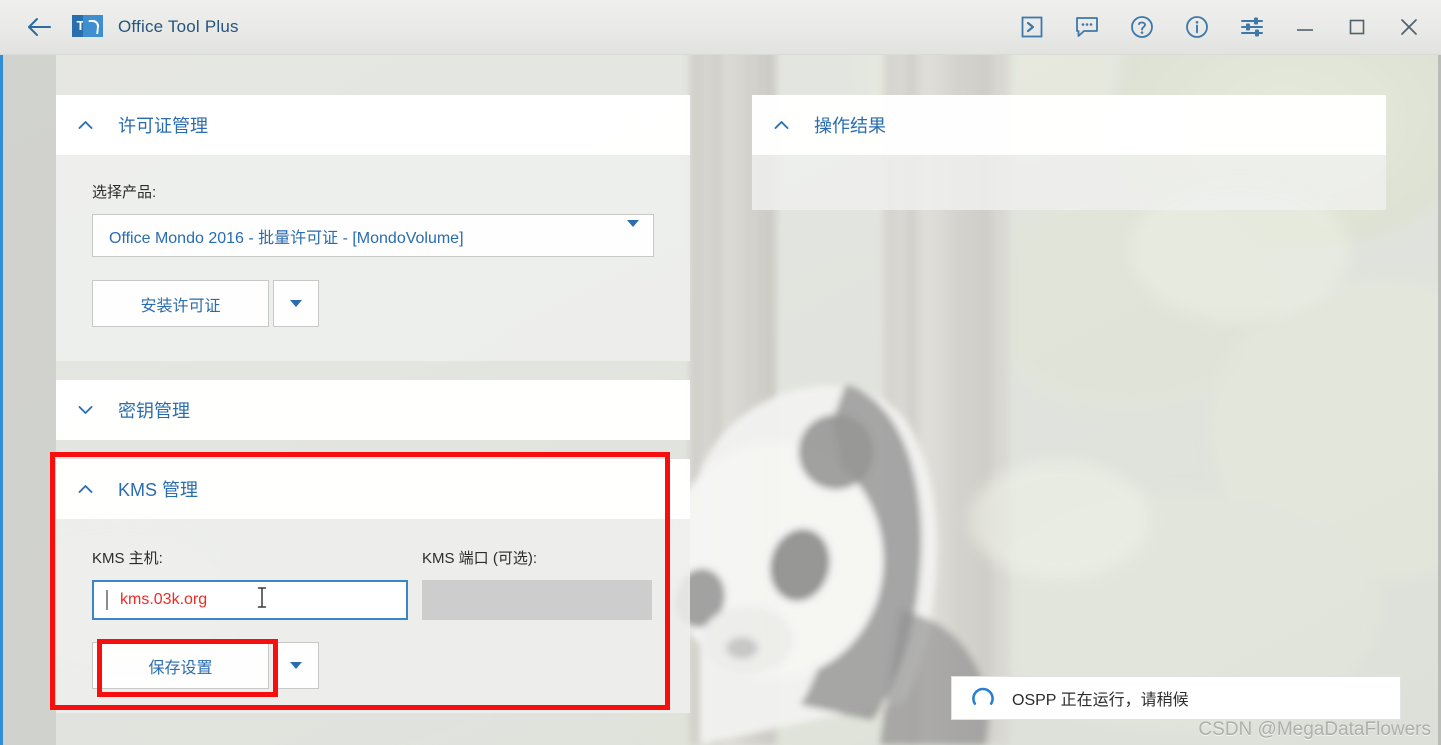 The width and height of the screenshot is (1441, 745). What do you see at coordinates (164, 599) in the screenshot?
I see `kms-host-input-value: kms.03k.org` at bounding box center [164, 599].